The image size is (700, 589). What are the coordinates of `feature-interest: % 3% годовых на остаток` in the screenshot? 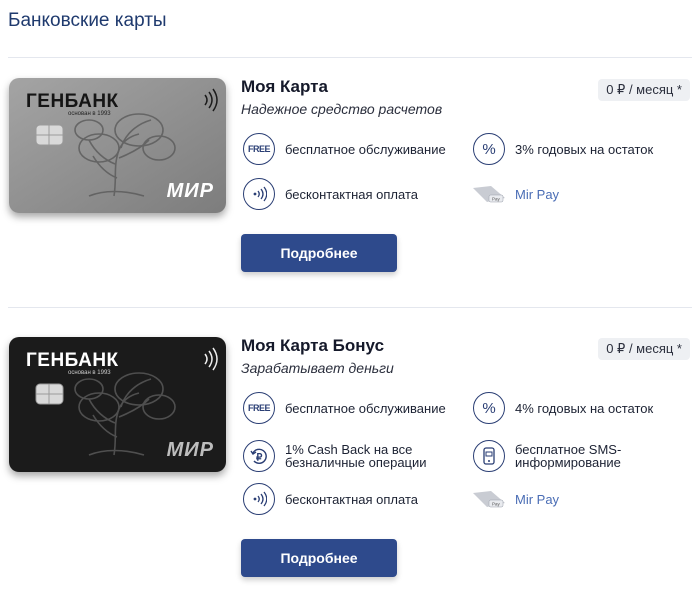 It's located at (563, 149).